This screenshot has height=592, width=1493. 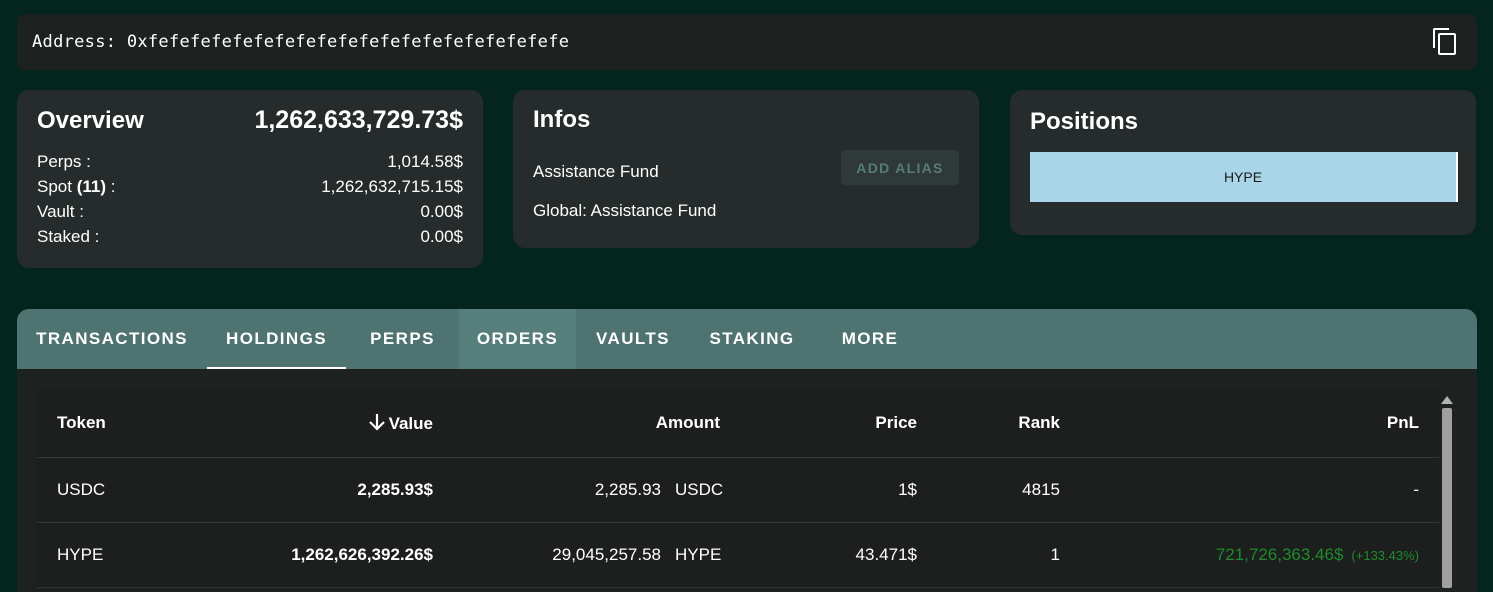 I want to click on rank-cell: 4815, so click(x=1041, y=489).